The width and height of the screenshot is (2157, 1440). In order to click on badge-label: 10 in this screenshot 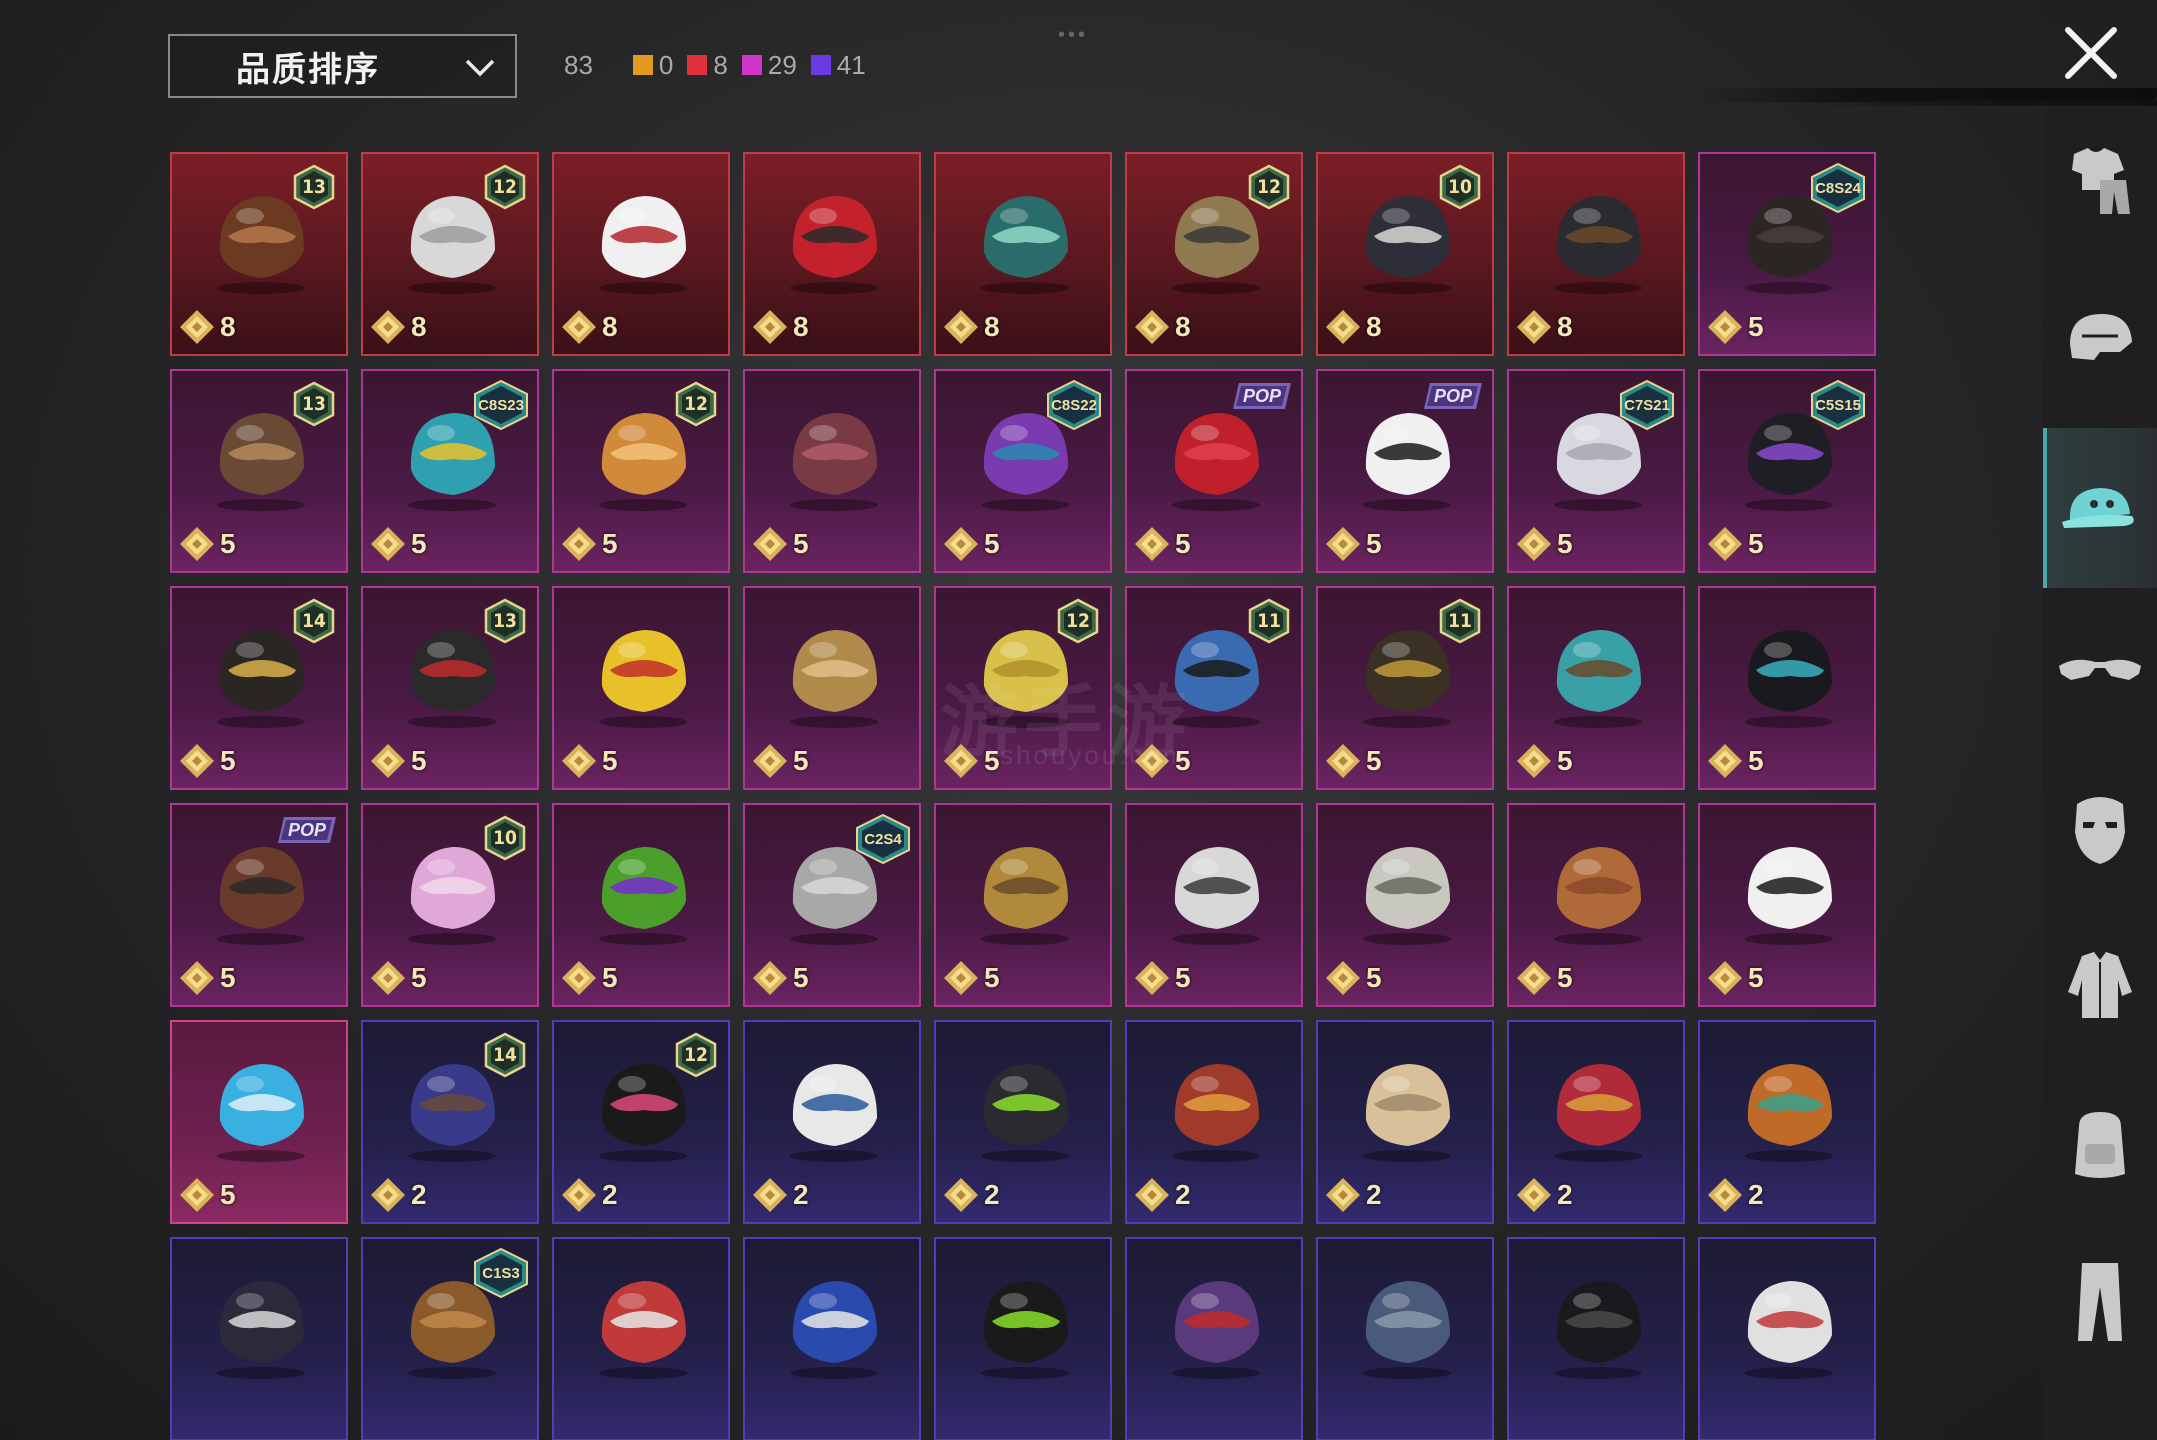, I will do `click(1460, 187)`.